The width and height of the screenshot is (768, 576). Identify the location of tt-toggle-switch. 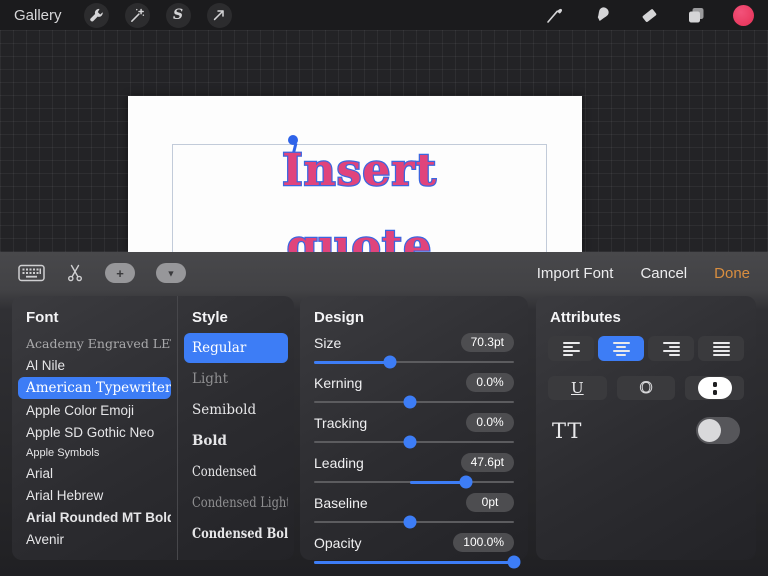
(718, 430).